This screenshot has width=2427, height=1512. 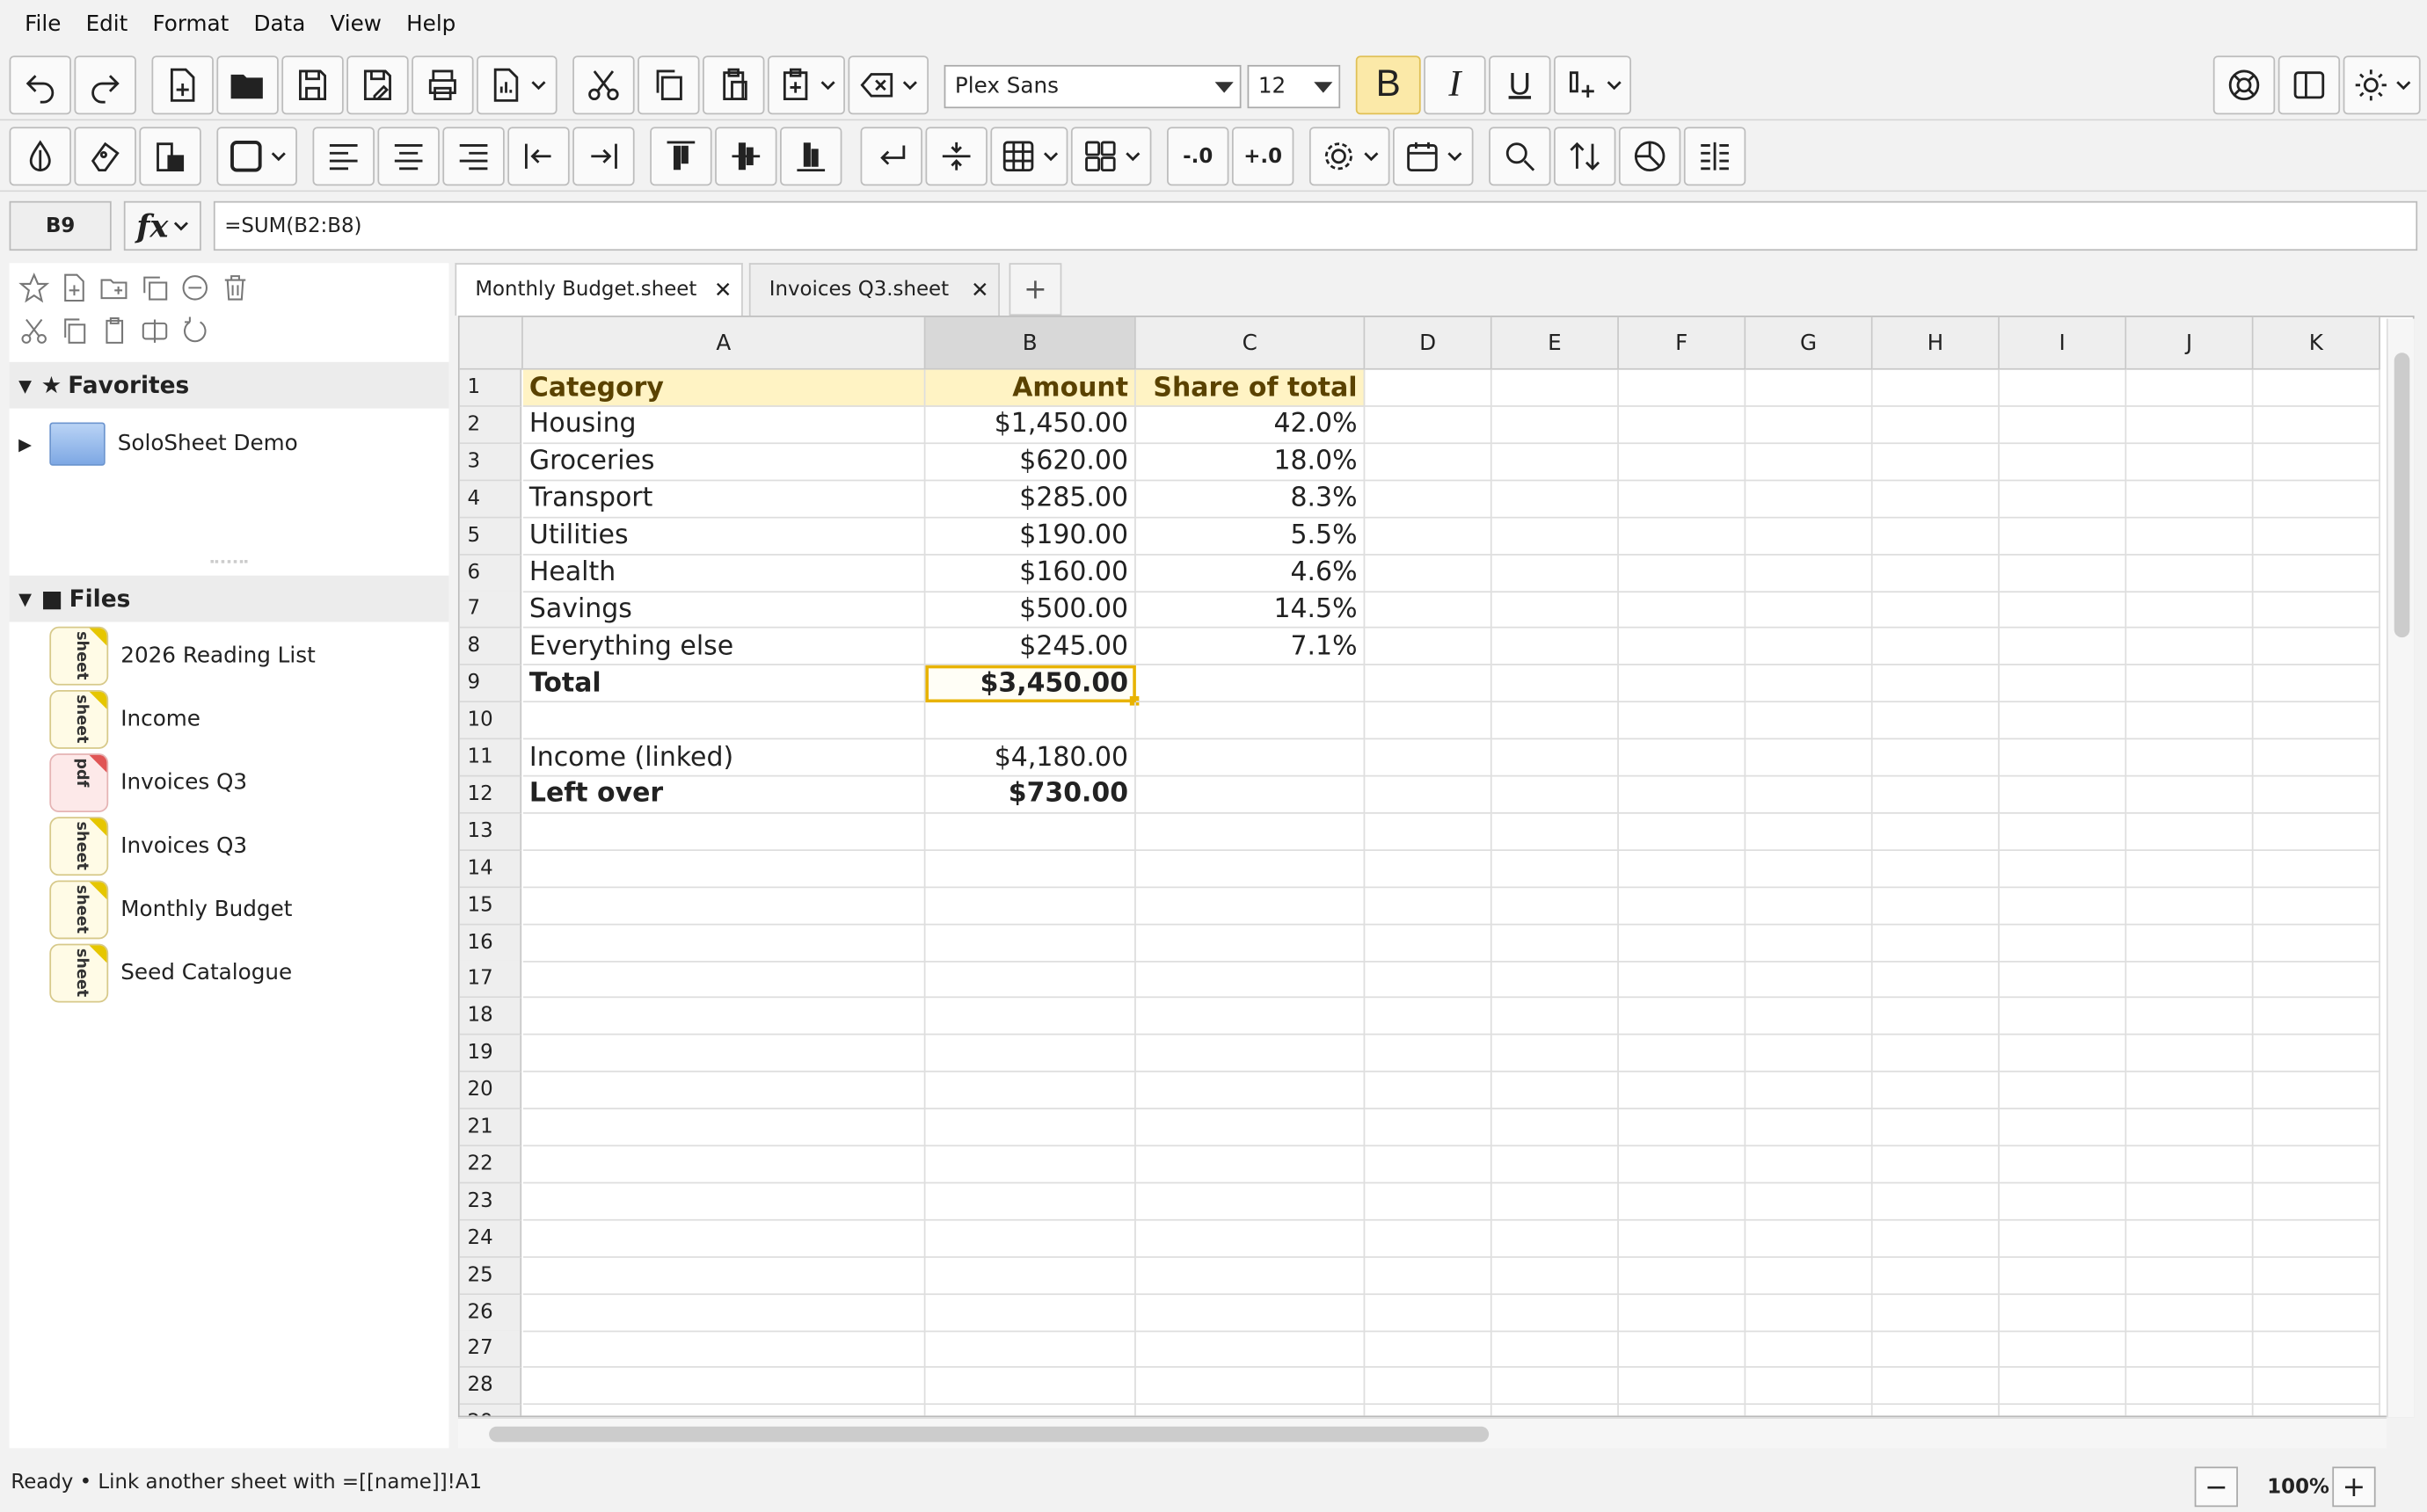 What do you see at coordinates (1250, 500) in the screenshot?
I see `cell-c4: 8.3%` at bounding box center [1250, 500].